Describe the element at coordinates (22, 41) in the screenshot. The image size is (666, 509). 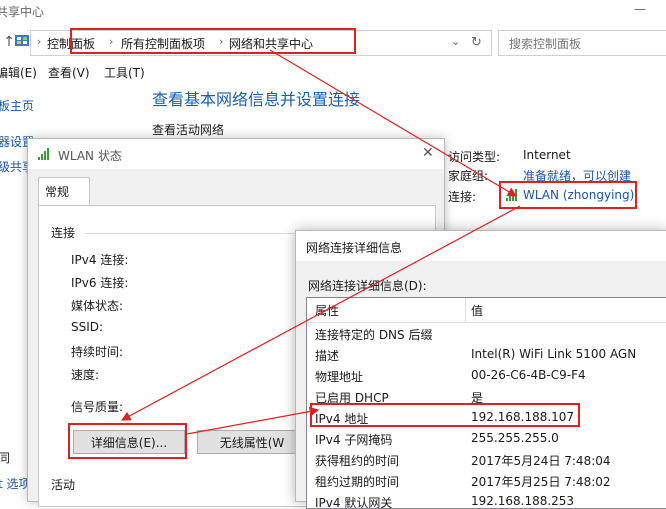
I see `control-panel-icon` at that location.